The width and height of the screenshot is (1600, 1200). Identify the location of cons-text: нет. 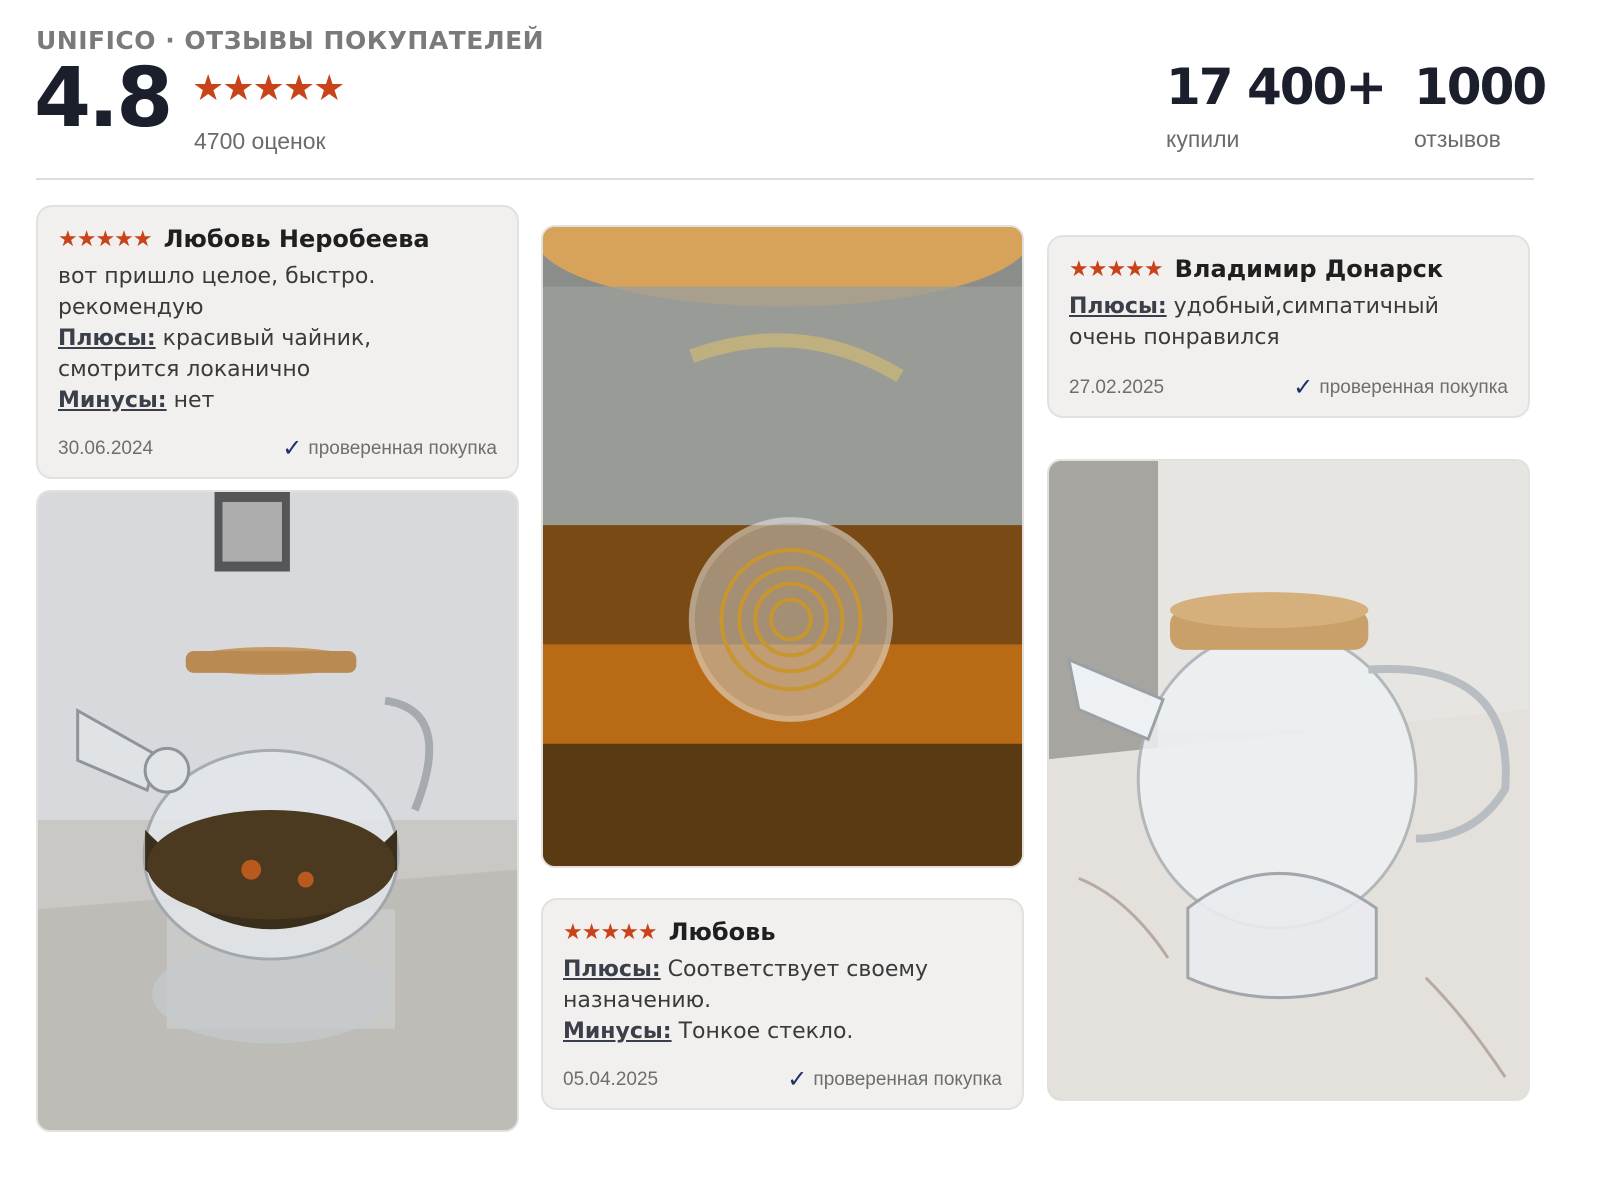
(194, 400).